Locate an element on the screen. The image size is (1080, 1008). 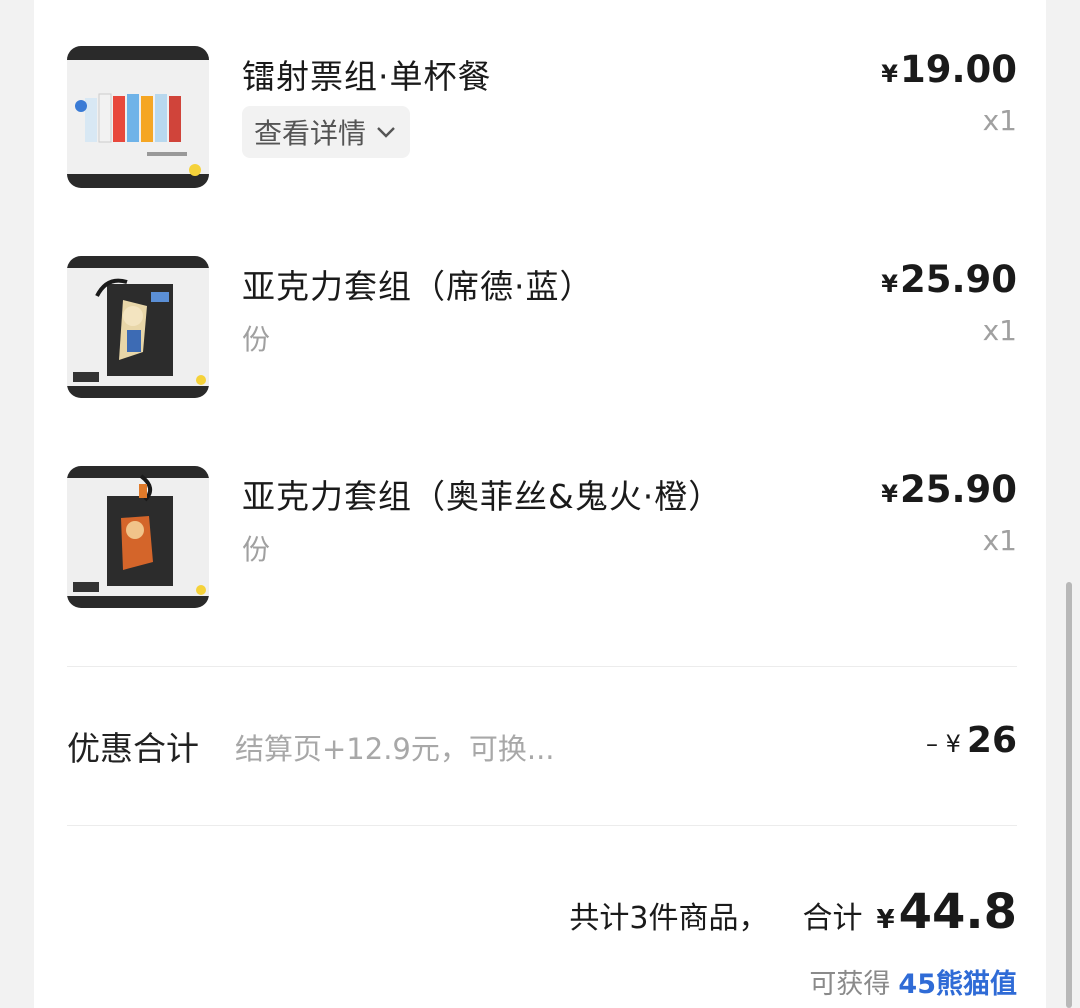
reward-points: 可获得 45熊猫值 is located at coordinates (913, 981).